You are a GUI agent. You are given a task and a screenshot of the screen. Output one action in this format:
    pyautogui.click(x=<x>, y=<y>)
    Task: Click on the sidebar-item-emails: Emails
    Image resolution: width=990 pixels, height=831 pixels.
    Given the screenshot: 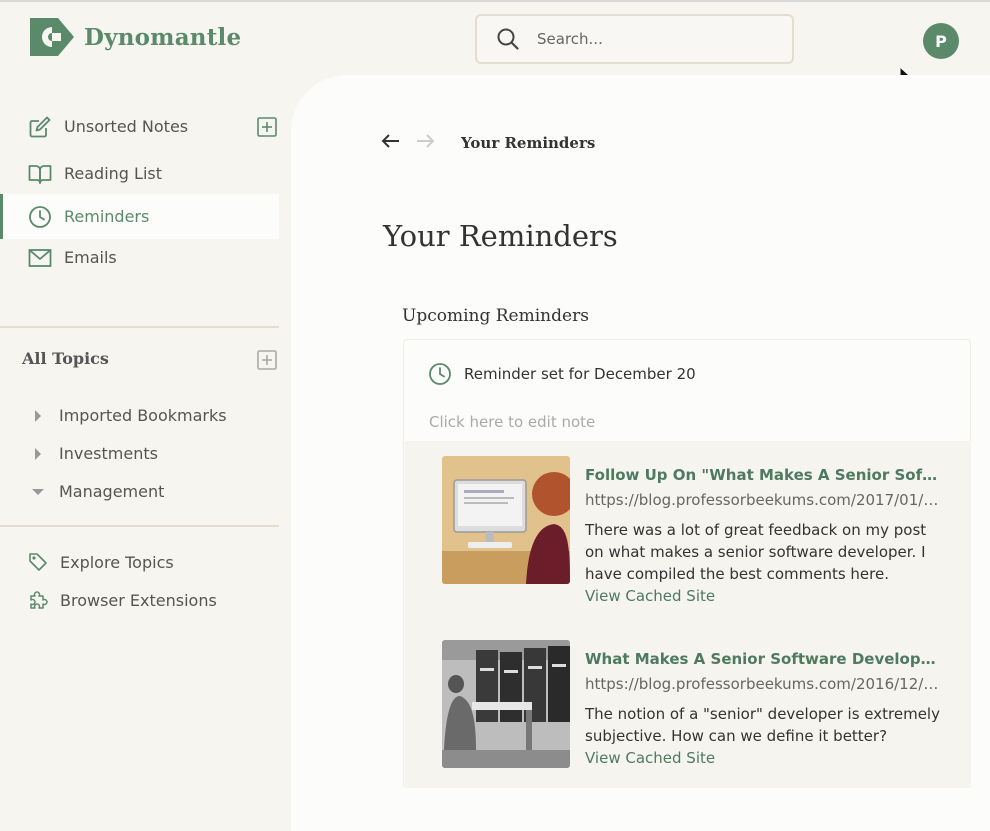 What is the action you would take?
    pyautogui.click(x=139, y=257)
    